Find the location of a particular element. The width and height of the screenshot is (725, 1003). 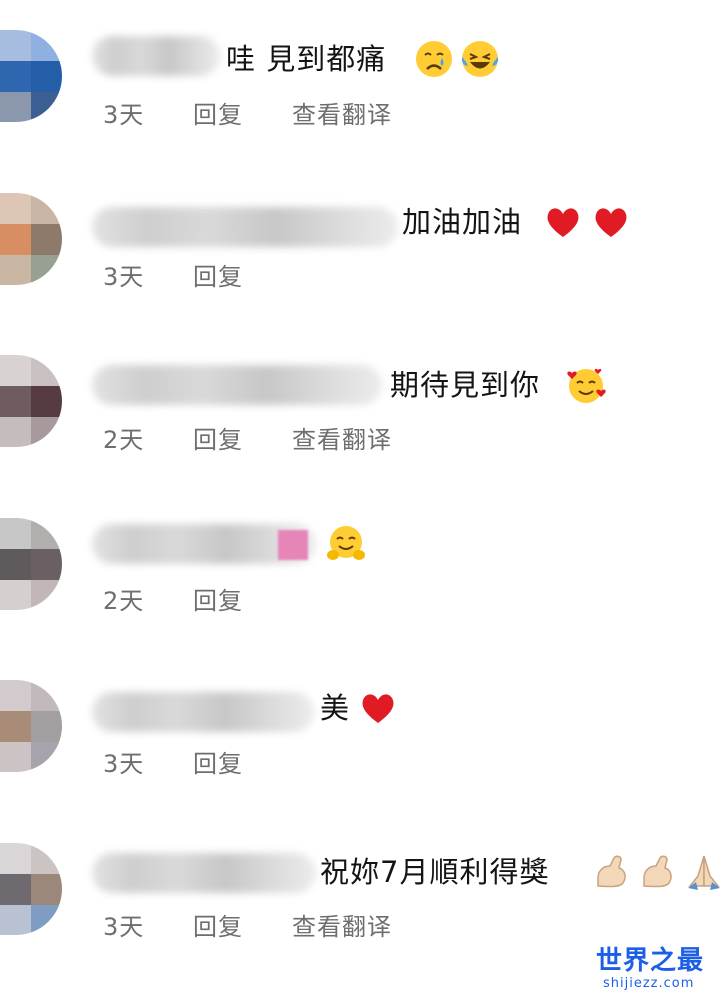

comment-text: 哇 見到都痛 is located at coordinates (306, 59).